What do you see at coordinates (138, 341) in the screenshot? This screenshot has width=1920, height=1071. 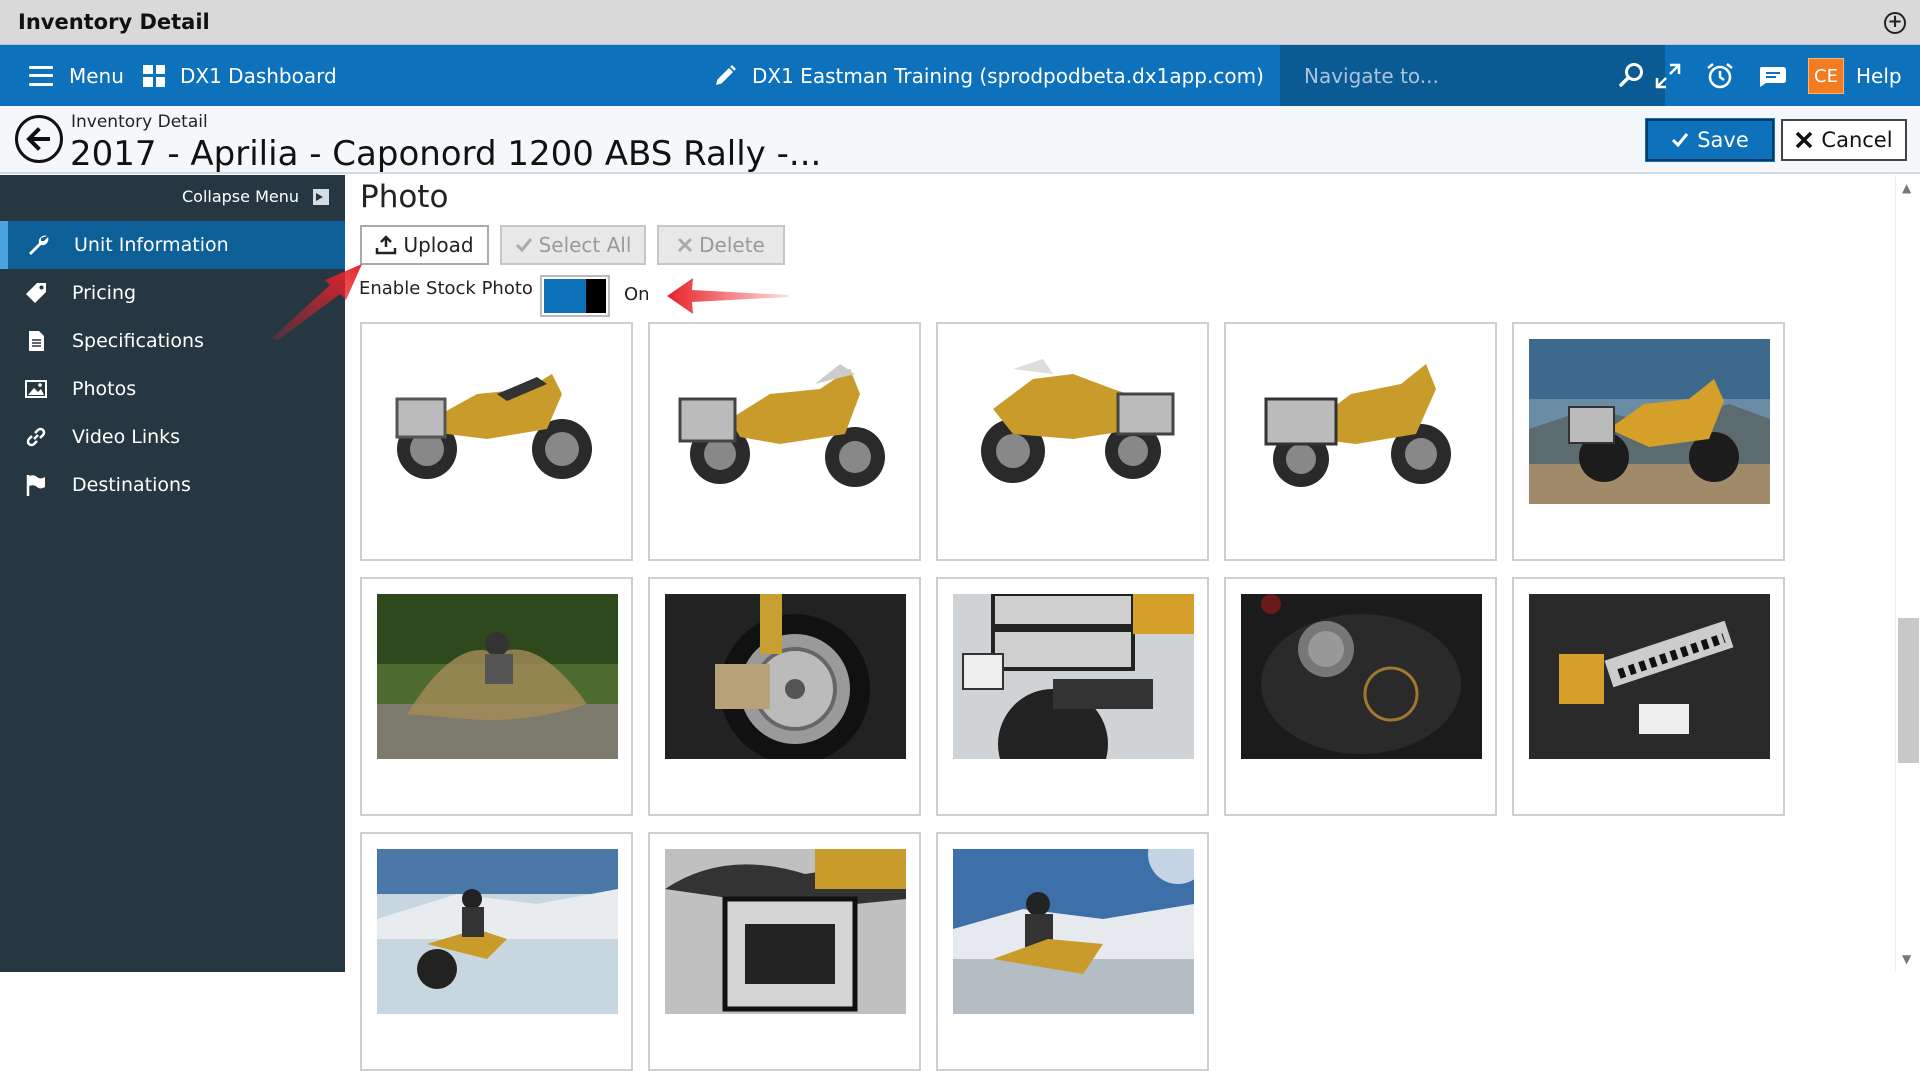 I see `sidebar-item-label: Specifications` at bounding box center [138, 341].